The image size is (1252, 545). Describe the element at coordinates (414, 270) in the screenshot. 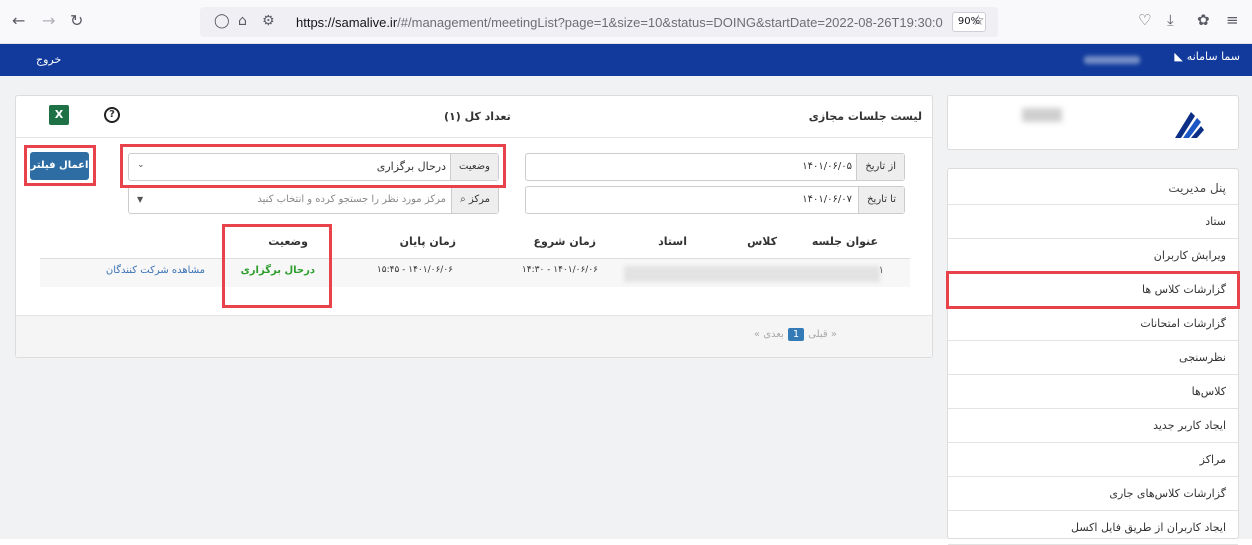

I see `row-end-time: ۱۵:۴۵ - ۱۴۰۱/۰۶/۰۶` at that location.